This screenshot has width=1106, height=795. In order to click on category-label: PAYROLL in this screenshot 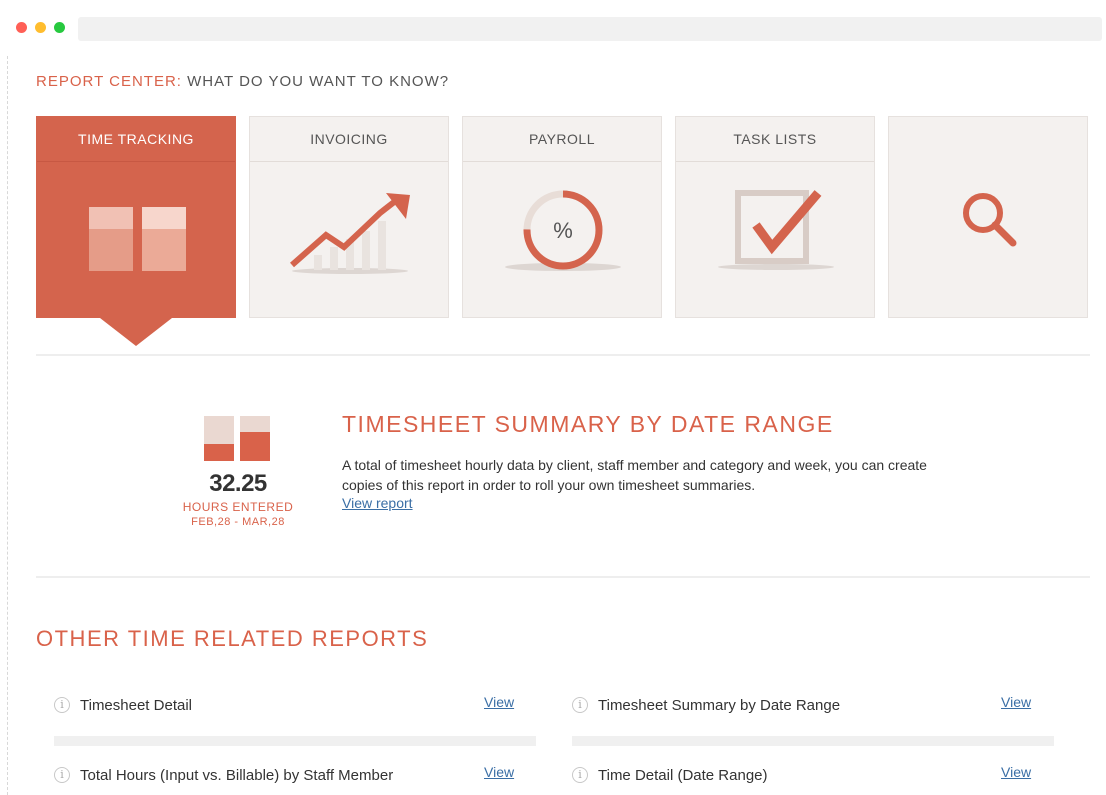, I will do `click(562, 139)`.